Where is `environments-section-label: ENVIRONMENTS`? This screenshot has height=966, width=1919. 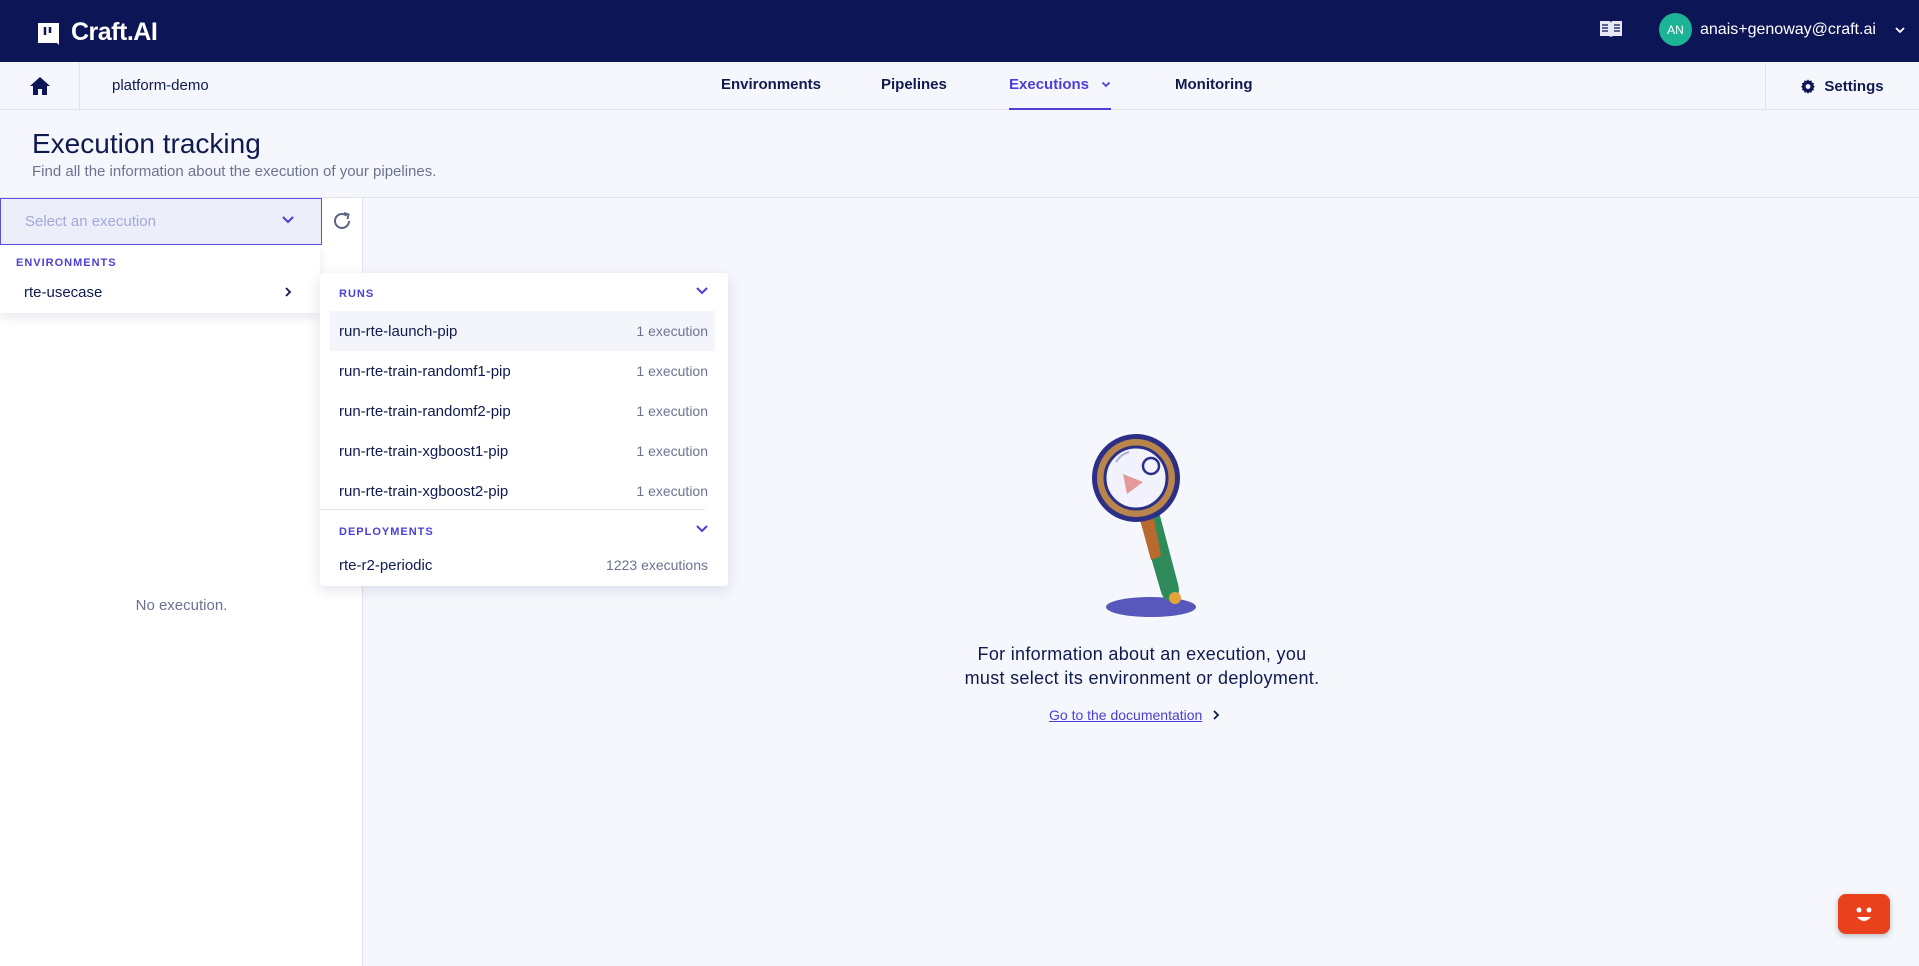
environments-section-label: ENVIRONMENTS is located at coordinates (66, 263).